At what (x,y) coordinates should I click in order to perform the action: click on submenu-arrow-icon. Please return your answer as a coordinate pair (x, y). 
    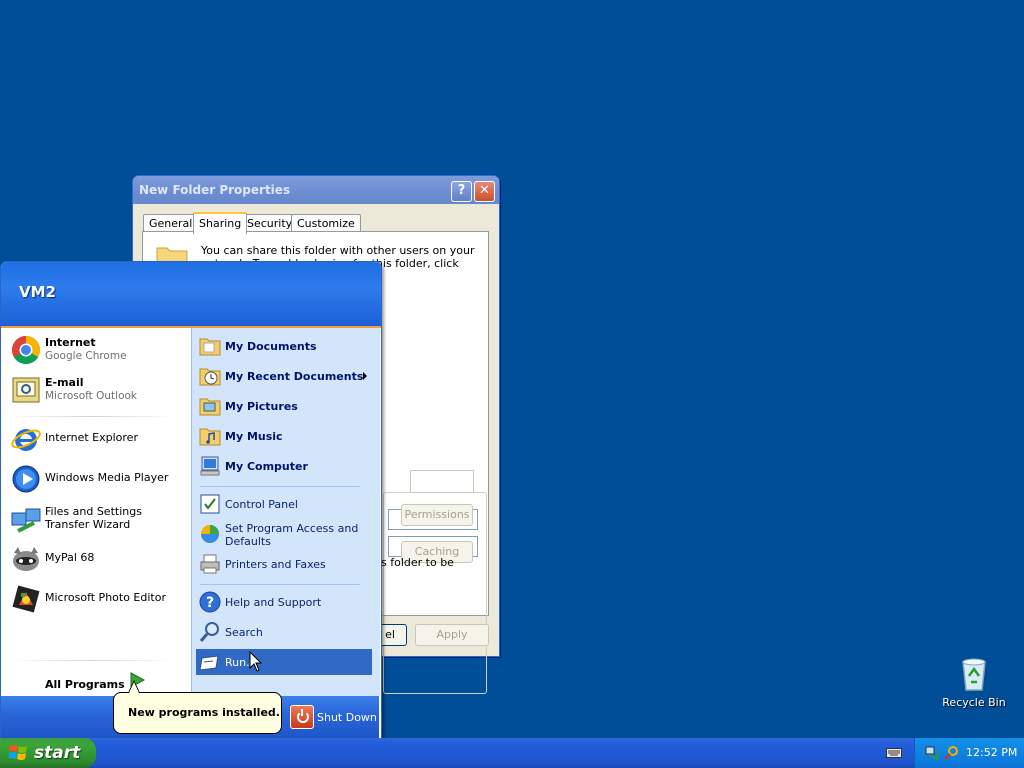
    Looking at the image, I should click on (365, 376).